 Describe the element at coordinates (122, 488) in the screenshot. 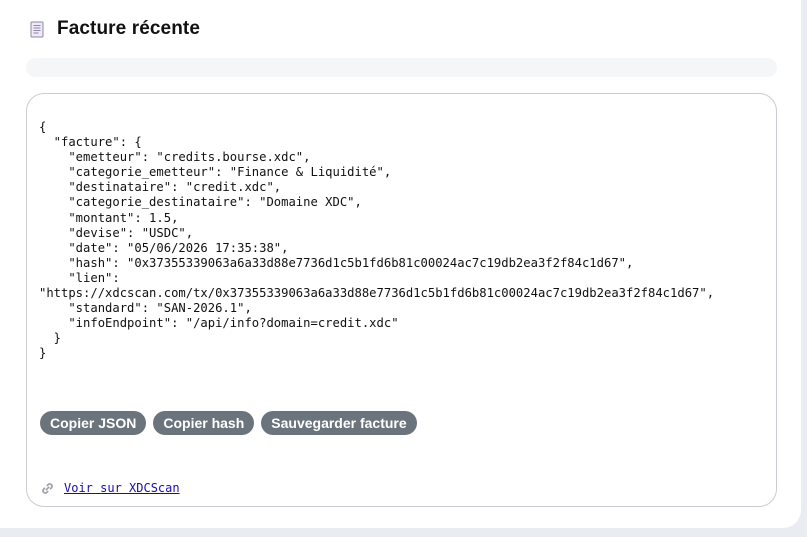

I see `xdcscan-link: Voir sur XDCScan` at that location.